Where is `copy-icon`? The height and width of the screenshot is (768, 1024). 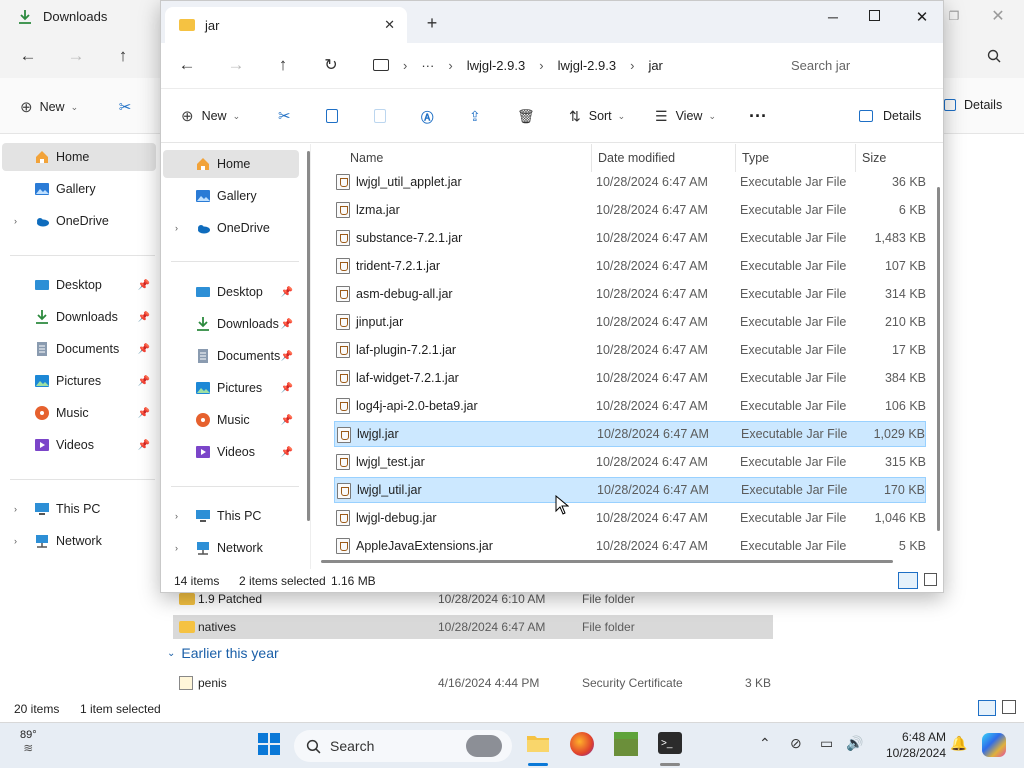
copy-icon is located at coordinates (332, 116).